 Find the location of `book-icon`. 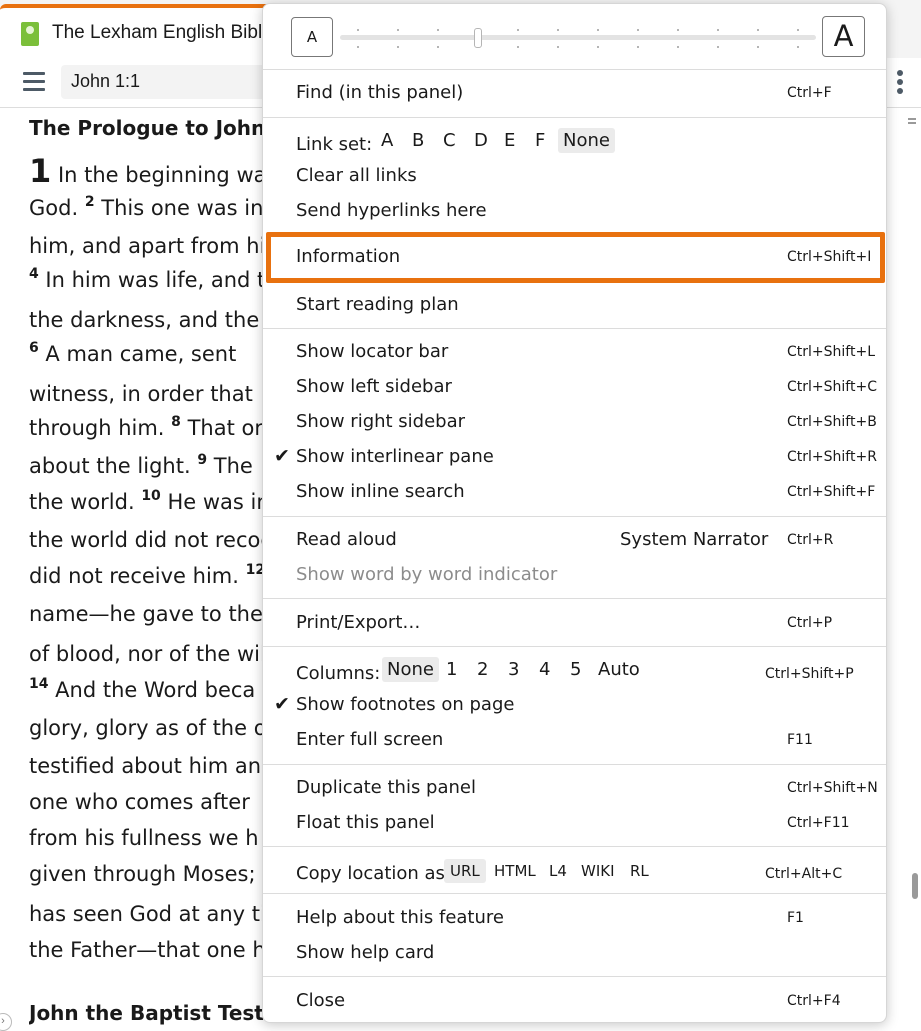

book-icon is located at coordinates (30, 34).